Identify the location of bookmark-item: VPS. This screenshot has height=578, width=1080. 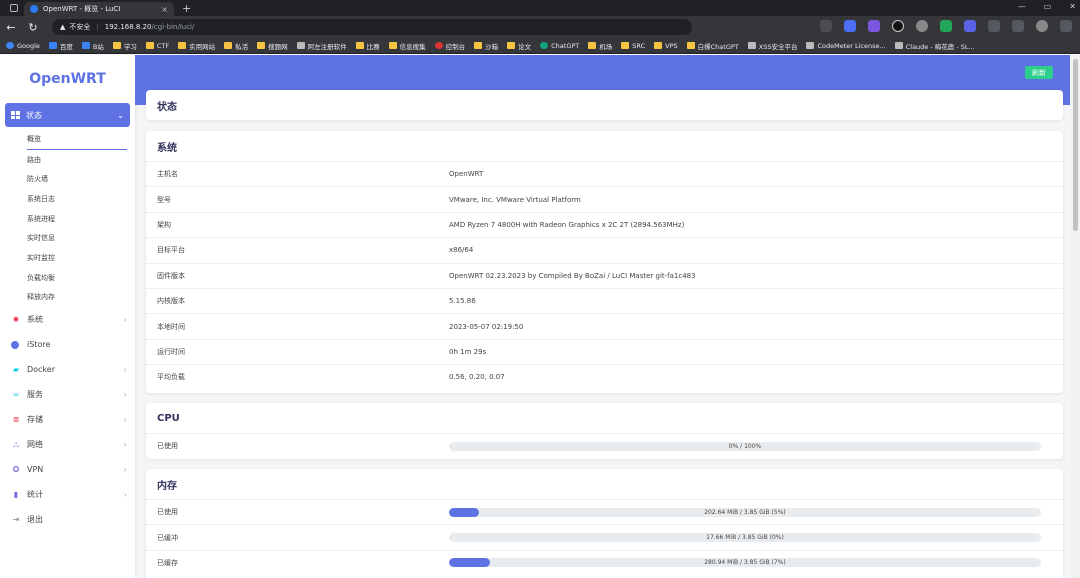
(666, 46).